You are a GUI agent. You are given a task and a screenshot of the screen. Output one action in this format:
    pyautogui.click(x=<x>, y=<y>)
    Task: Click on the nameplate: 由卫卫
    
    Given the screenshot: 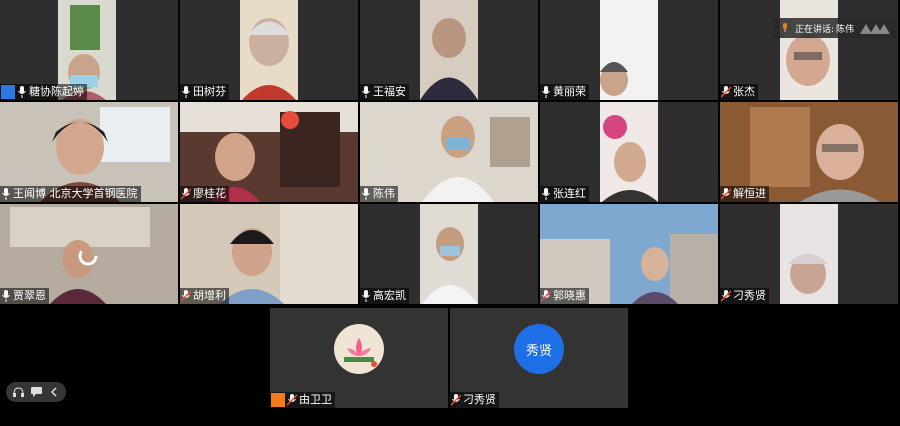 What is the action you would take?
    pyautogui.click(x=302, y=400)
    